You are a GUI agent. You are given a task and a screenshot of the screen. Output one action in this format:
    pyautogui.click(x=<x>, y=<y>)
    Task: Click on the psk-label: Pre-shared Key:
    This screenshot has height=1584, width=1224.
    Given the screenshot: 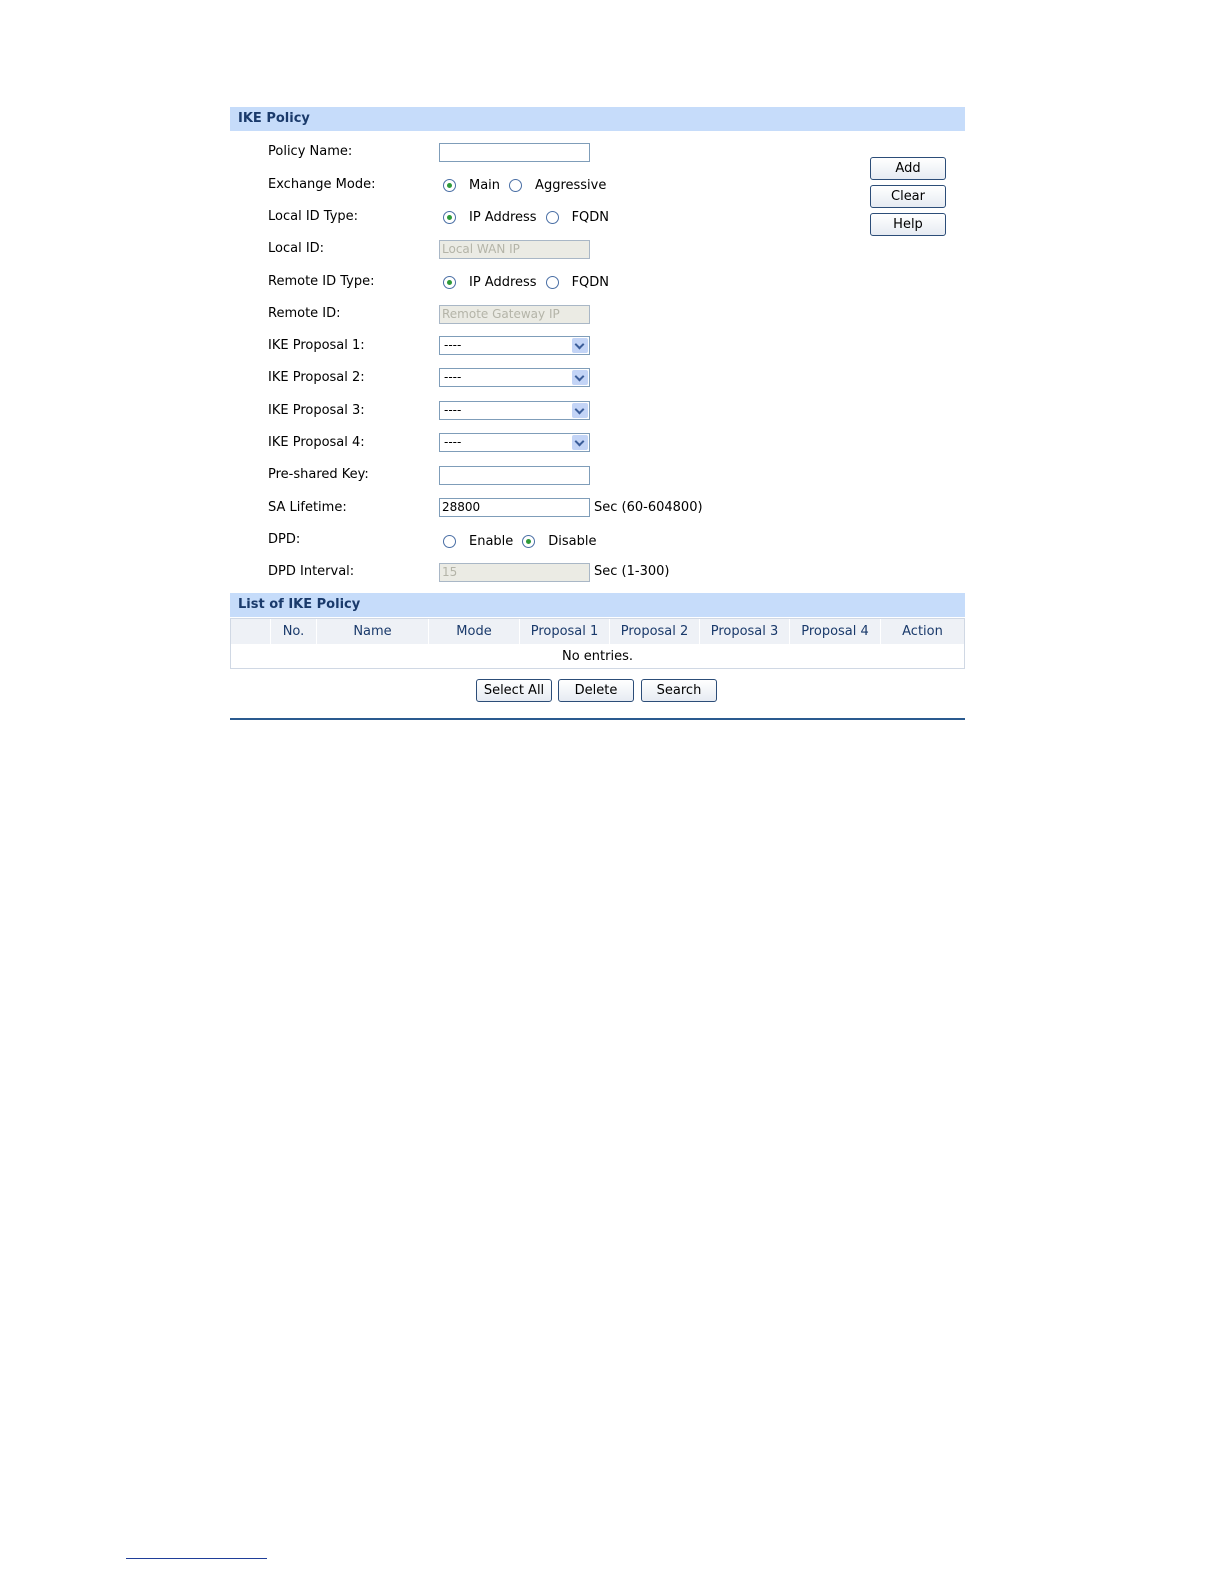 What is the action you would take?
    pyautogui.click(x=318, y=474)
    